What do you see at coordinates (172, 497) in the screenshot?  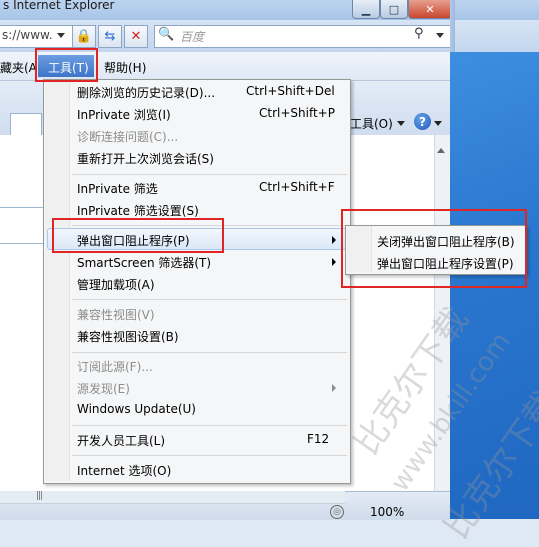 I see `horizontal-scrollbar` at bounding box center [172, 497].